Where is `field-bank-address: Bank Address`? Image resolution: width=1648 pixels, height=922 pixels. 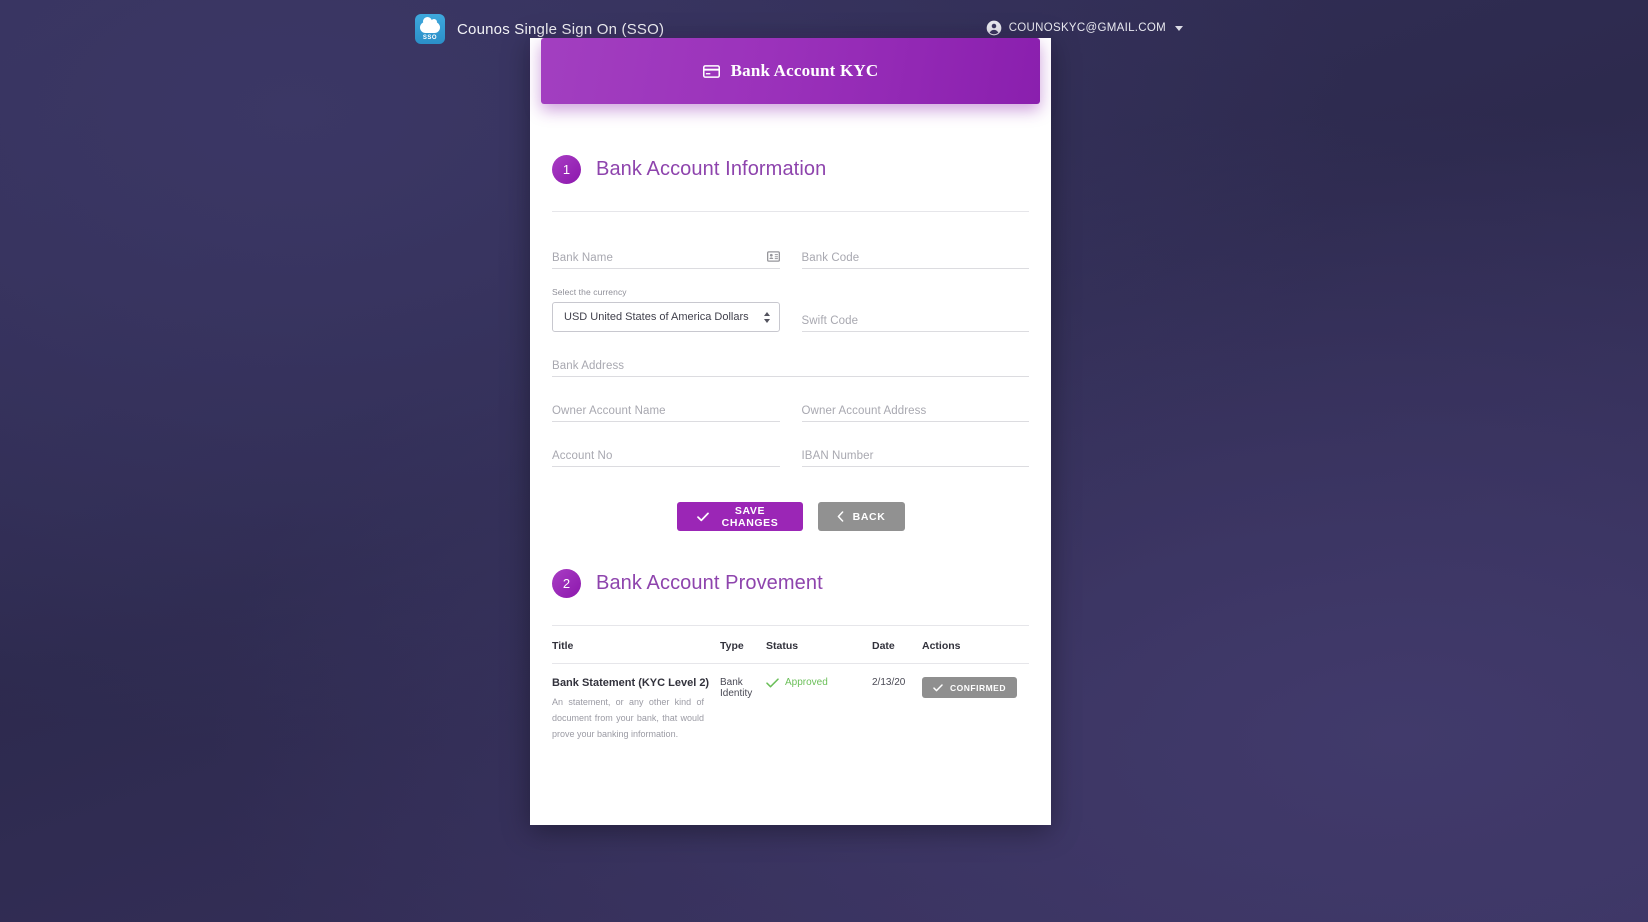 field-bank-address: Bank Address is located at coordinates (790, 354).